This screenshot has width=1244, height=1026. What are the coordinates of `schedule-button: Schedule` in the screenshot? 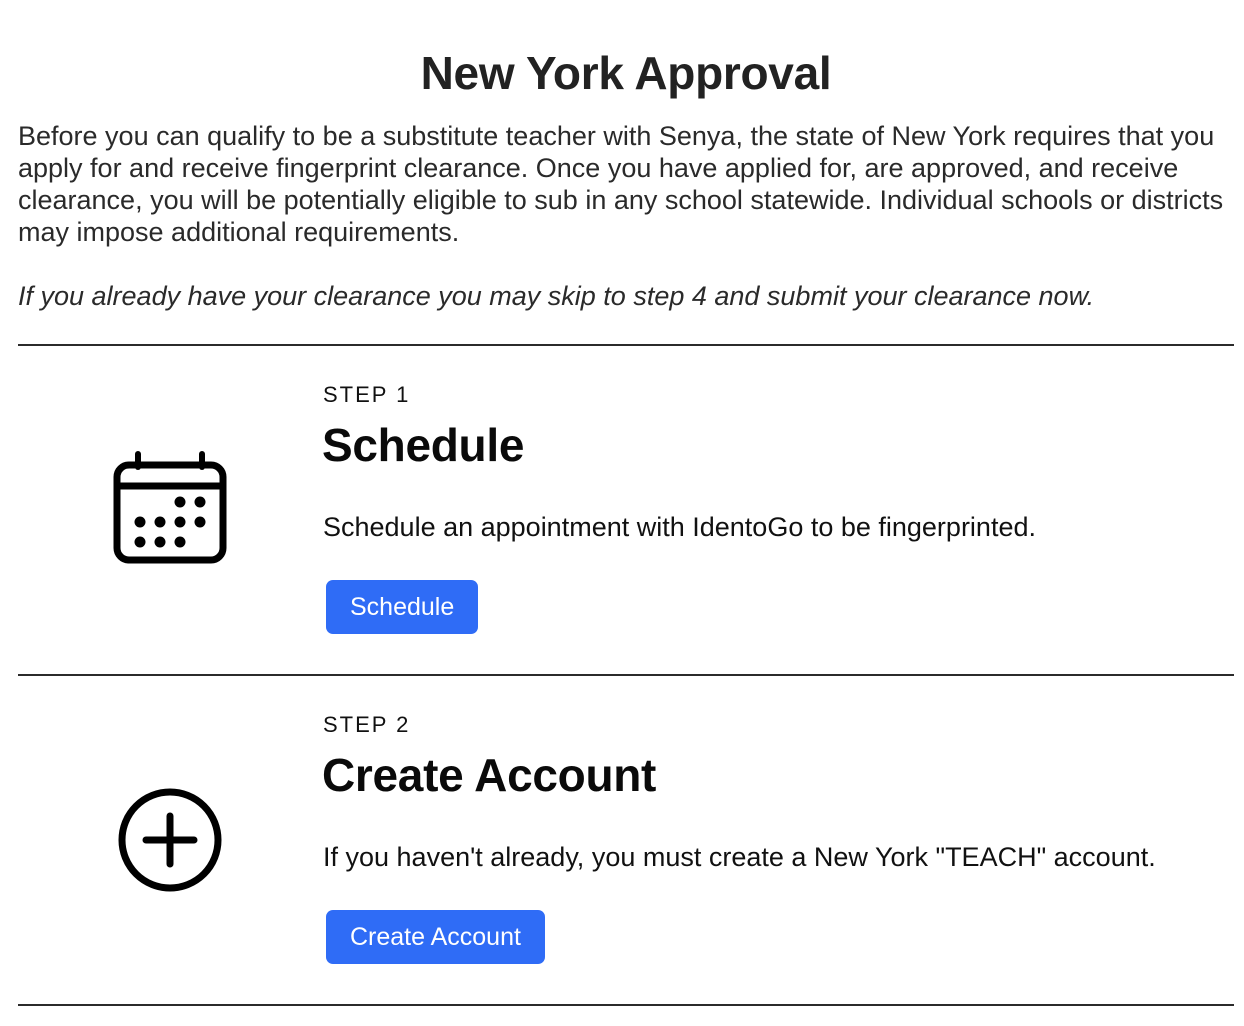 It's located at (402, 607).